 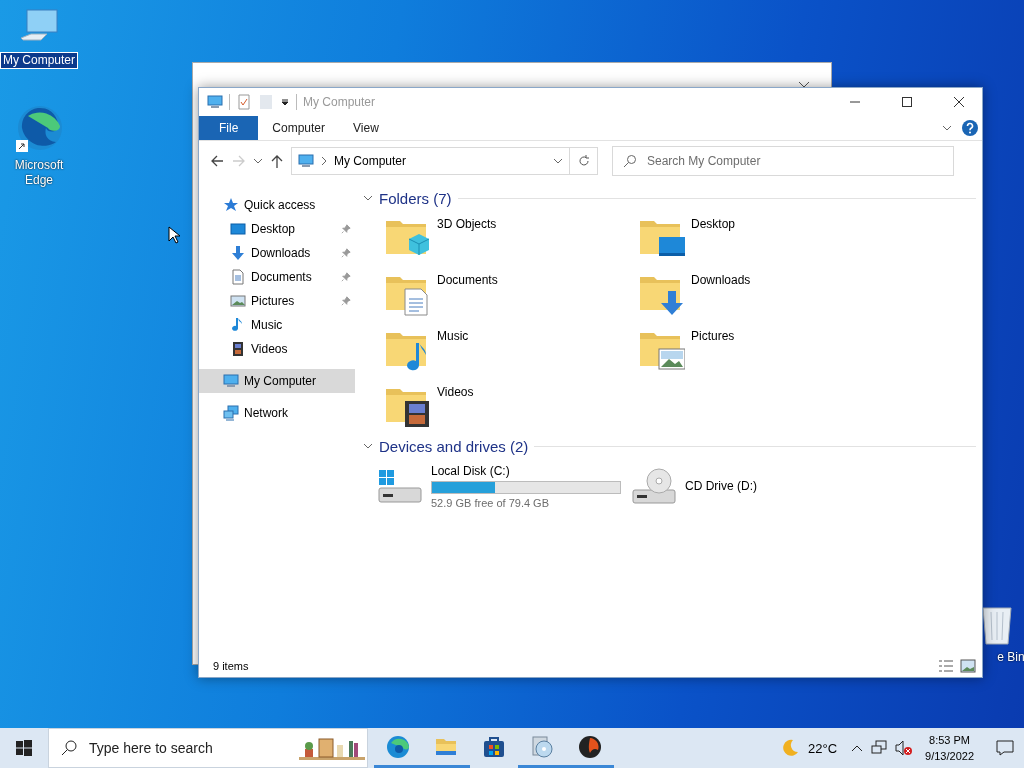 I want to click on nav-label: Videos, so click(x=270, y=349).